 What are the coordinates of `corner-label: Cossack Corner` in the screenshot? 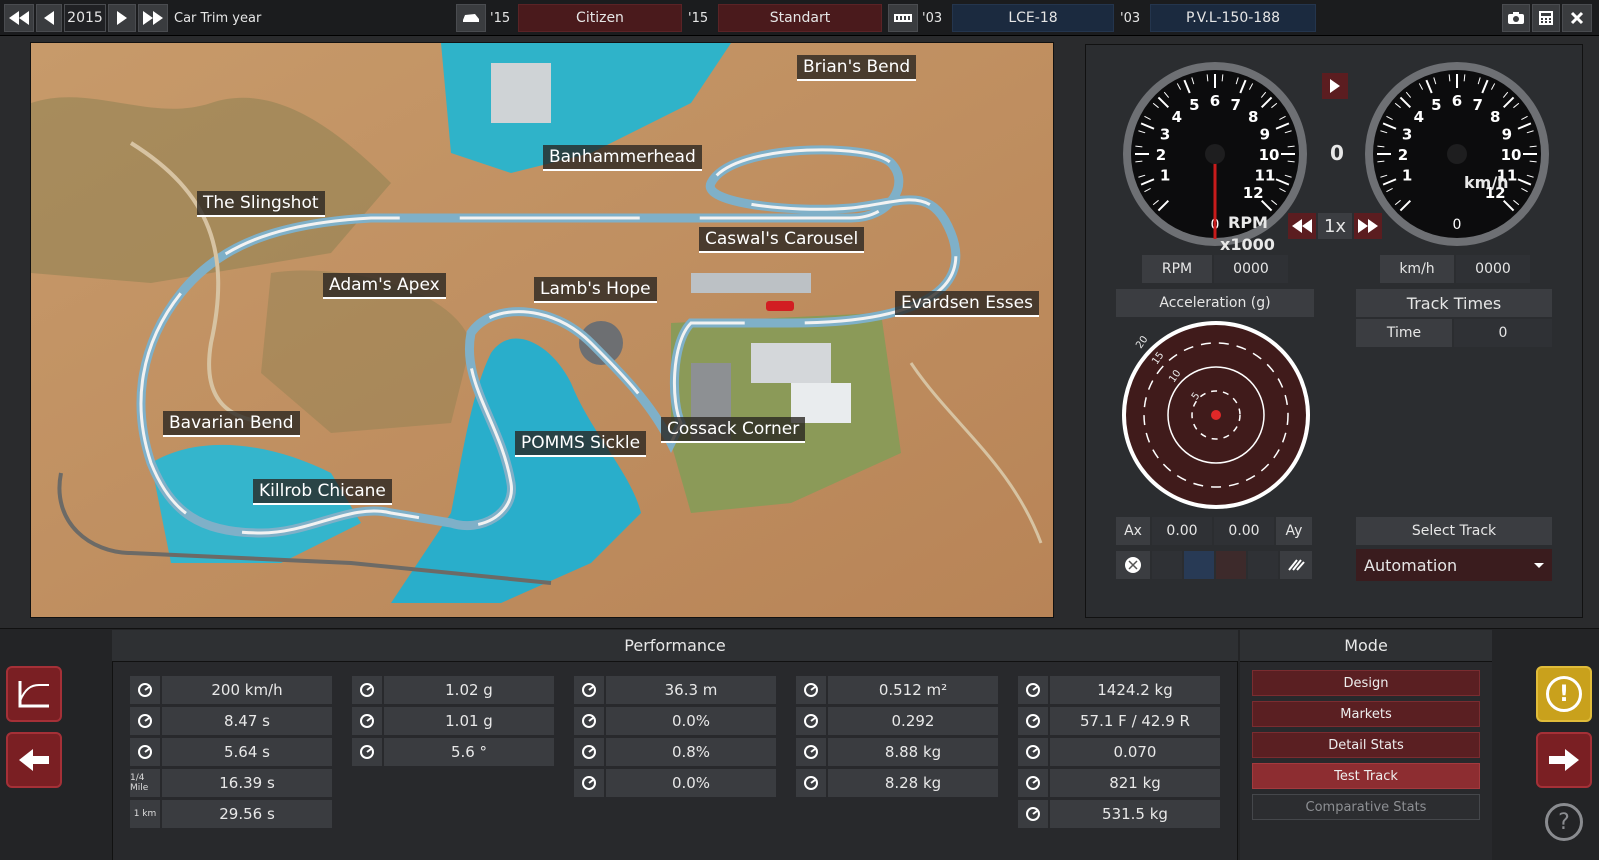 It's located at (733, 430).